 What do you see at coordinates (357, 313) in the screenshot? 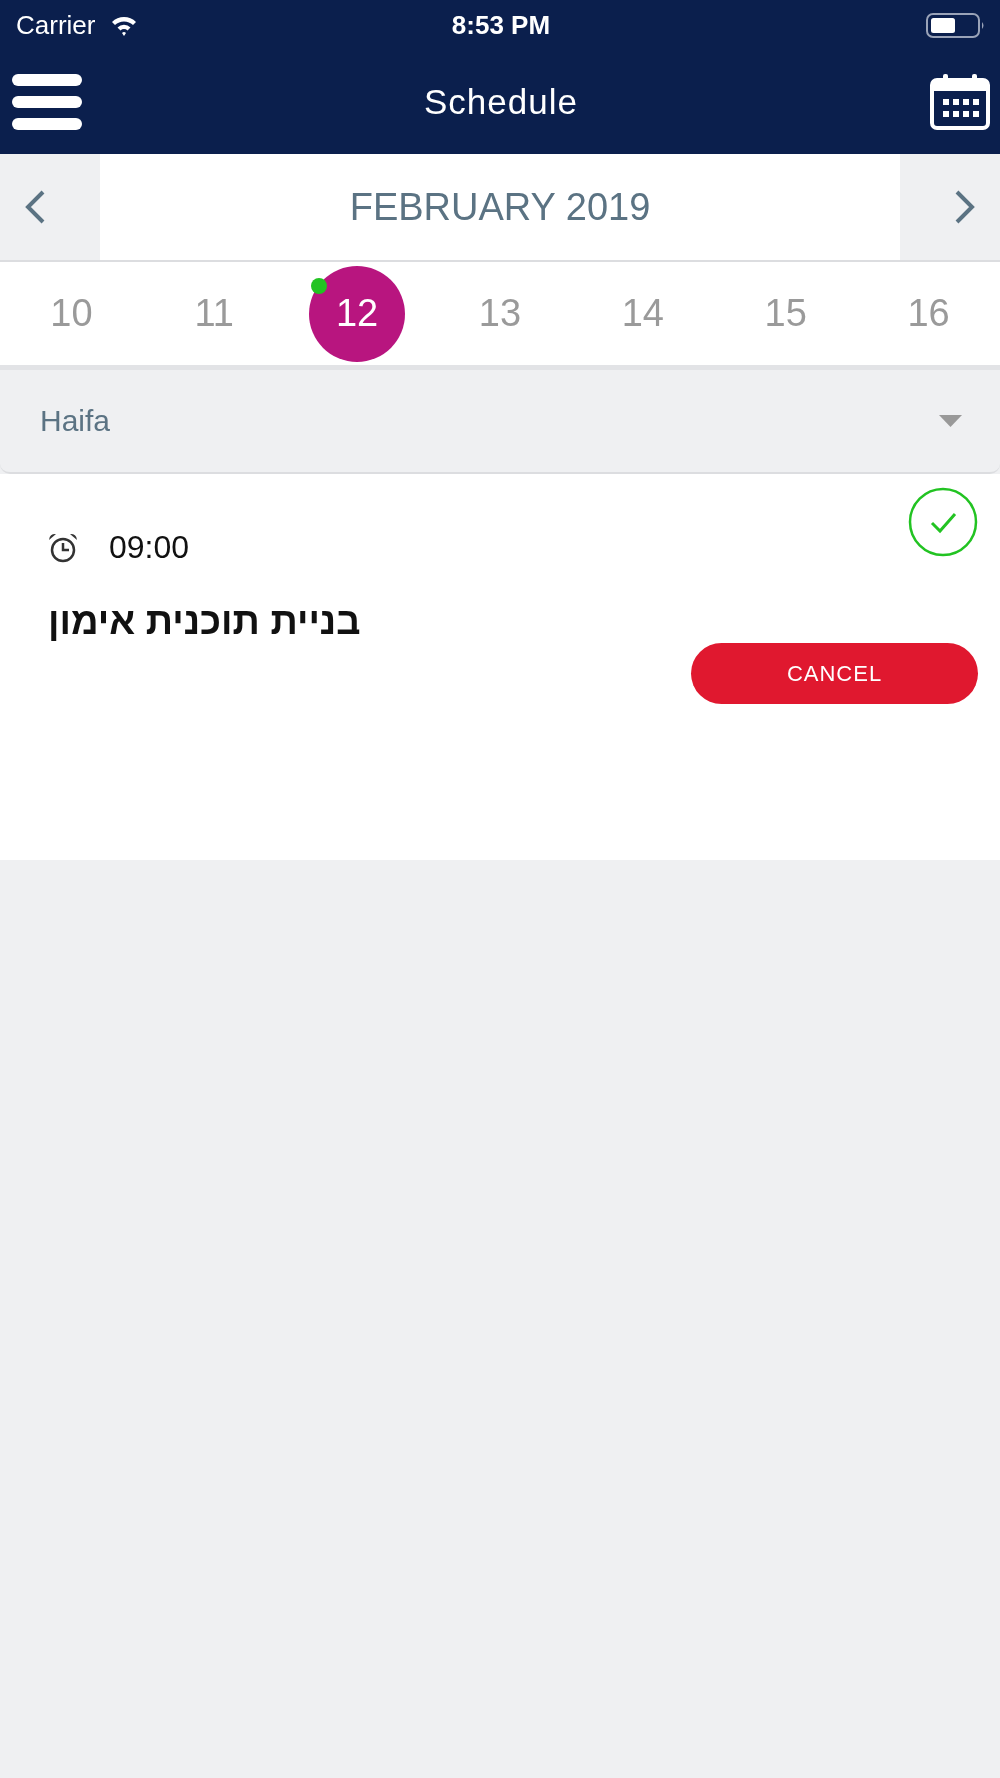
I see `day-button: 12` at bounding box center [357, 313].